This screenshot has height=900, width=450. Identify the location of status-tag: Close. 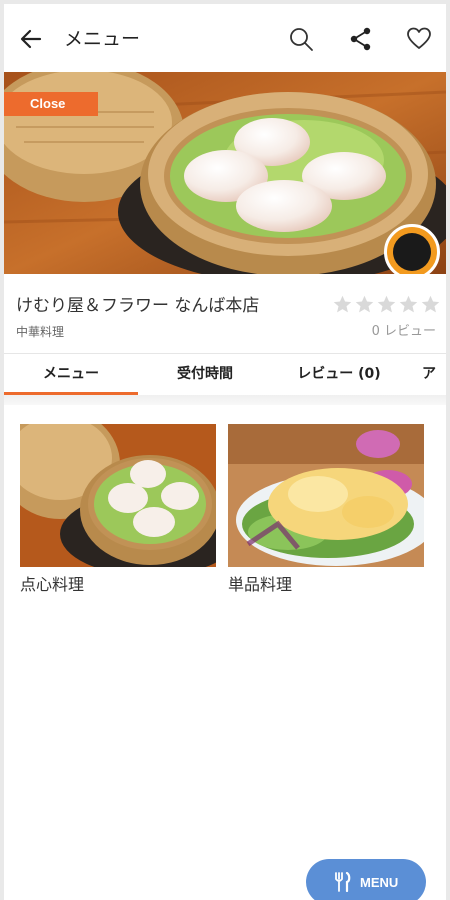
(51, 104).